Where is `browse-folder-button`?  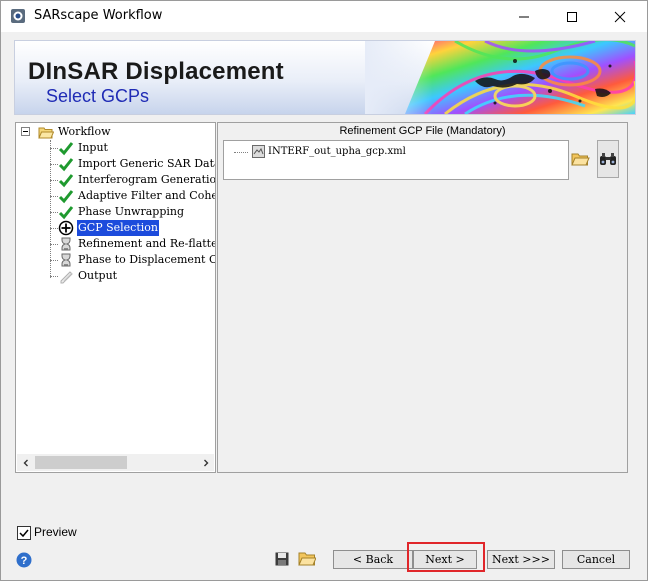 browse-folder-button is located at coordinates (580, 158).